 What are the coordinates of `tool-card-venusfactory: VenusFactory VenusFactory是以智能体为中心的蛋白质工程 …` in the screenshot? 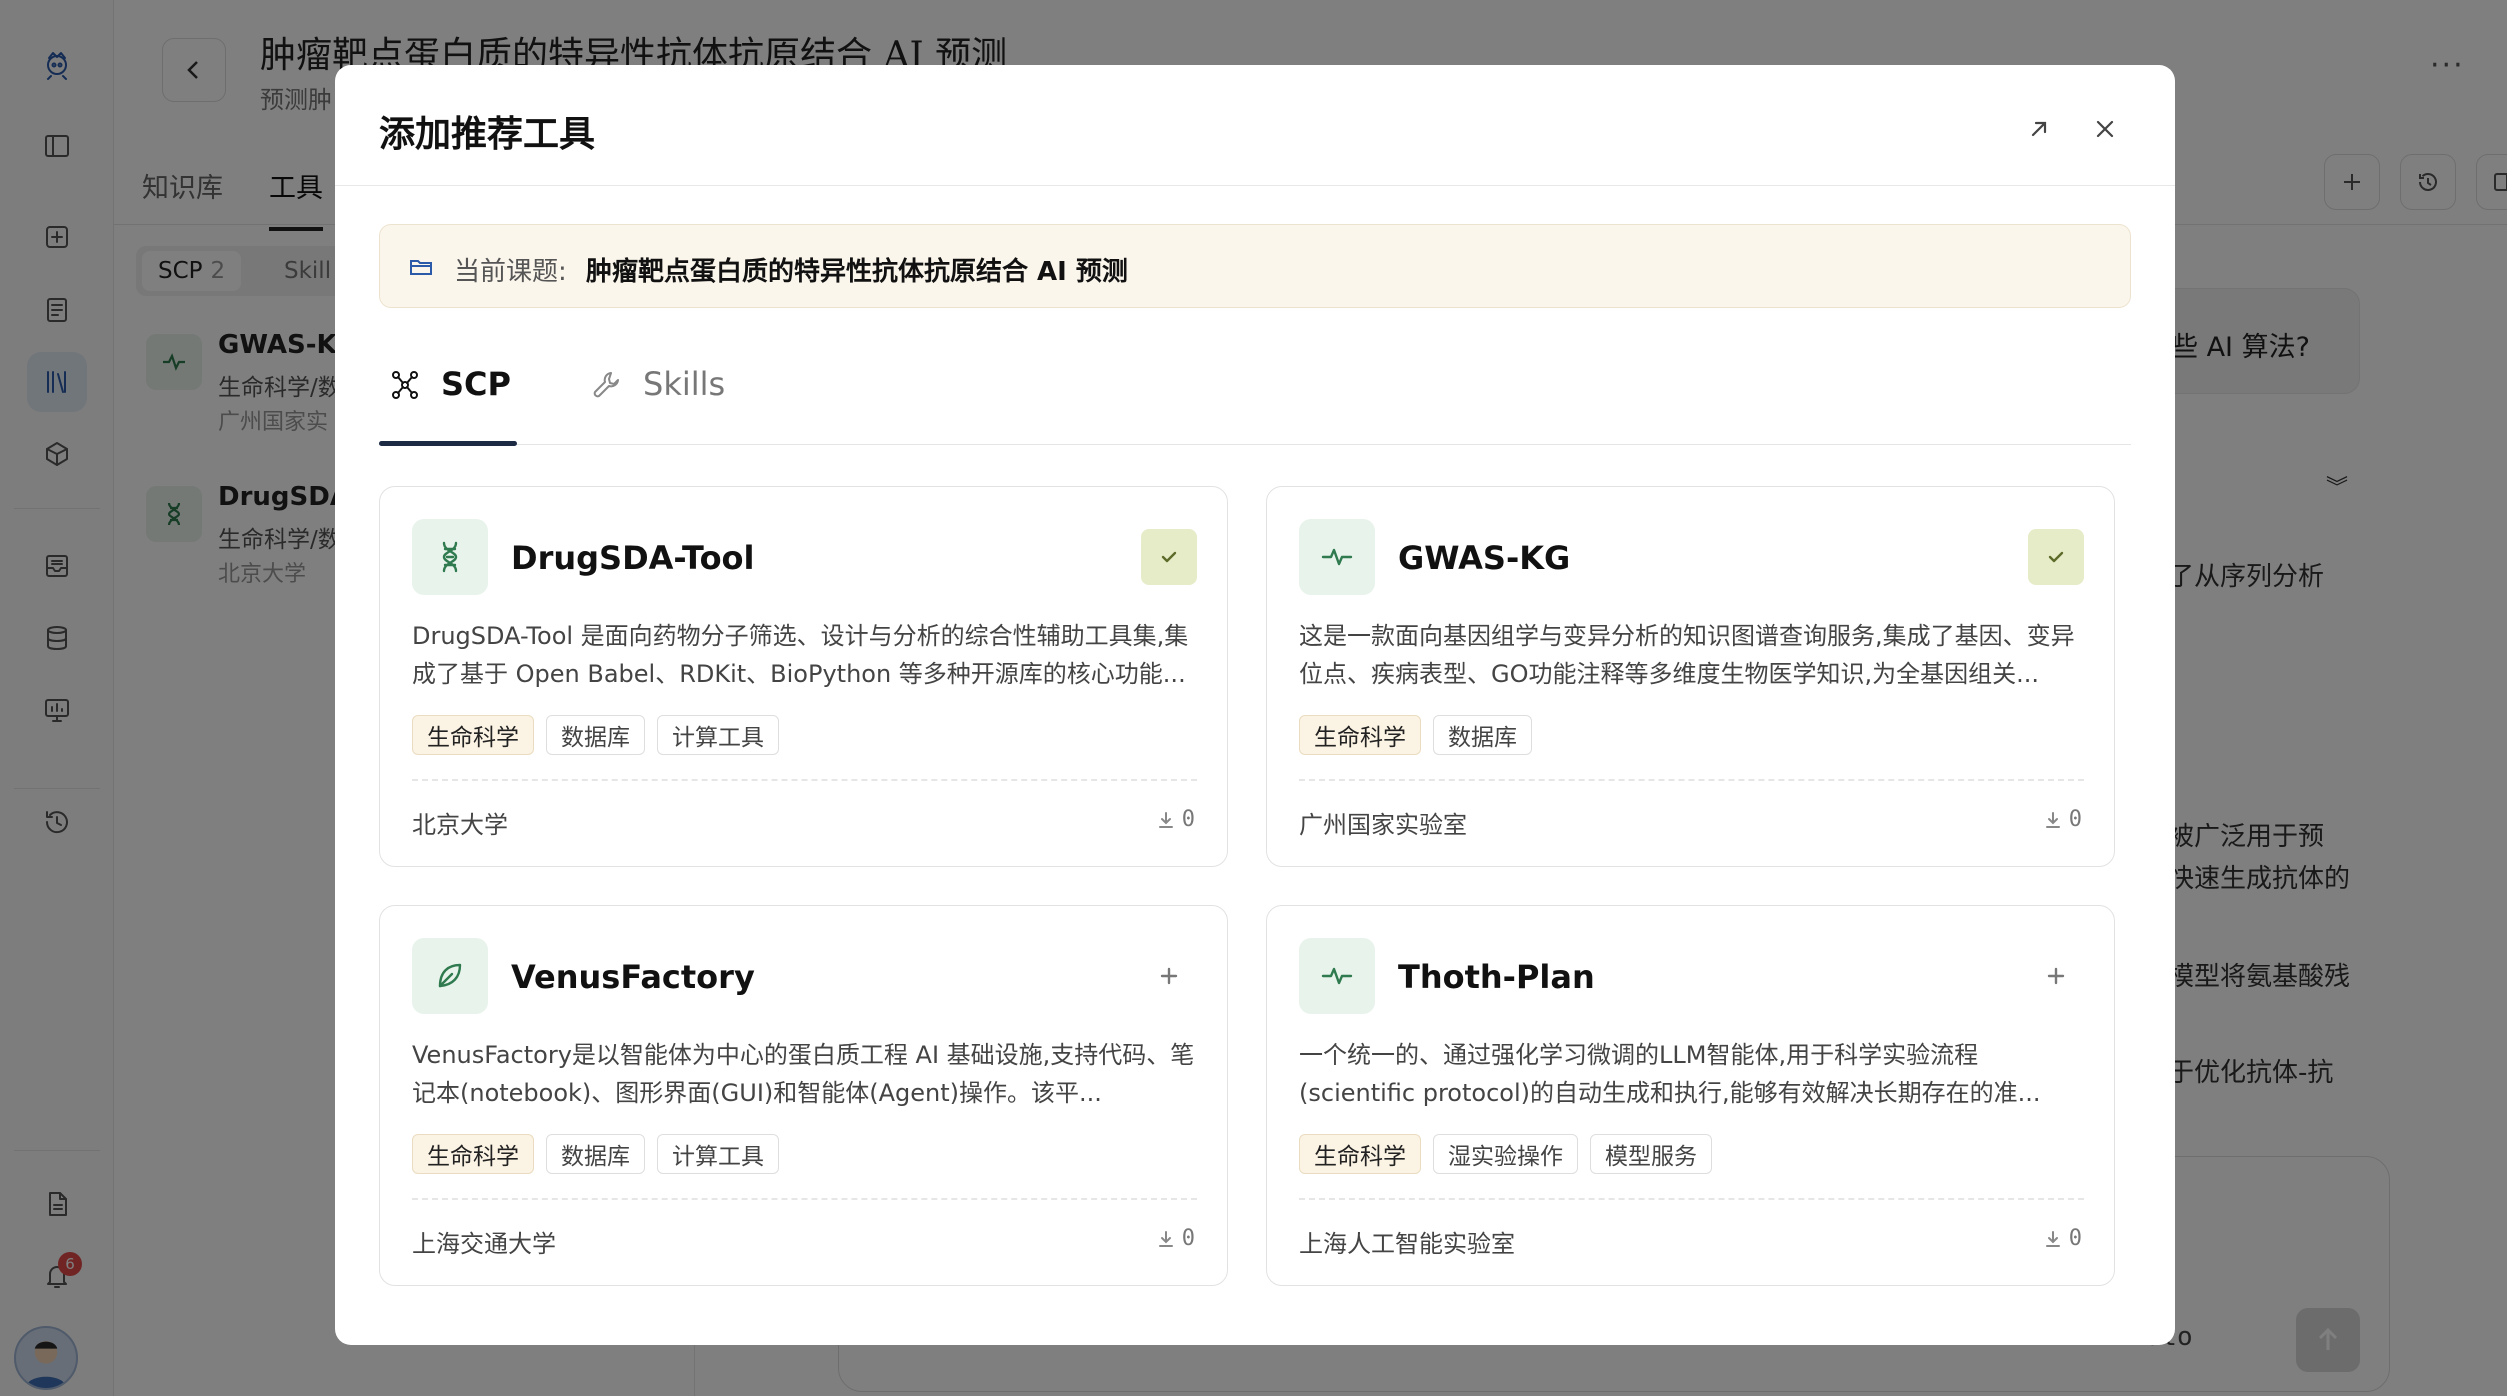 It's located at (803, 1095).